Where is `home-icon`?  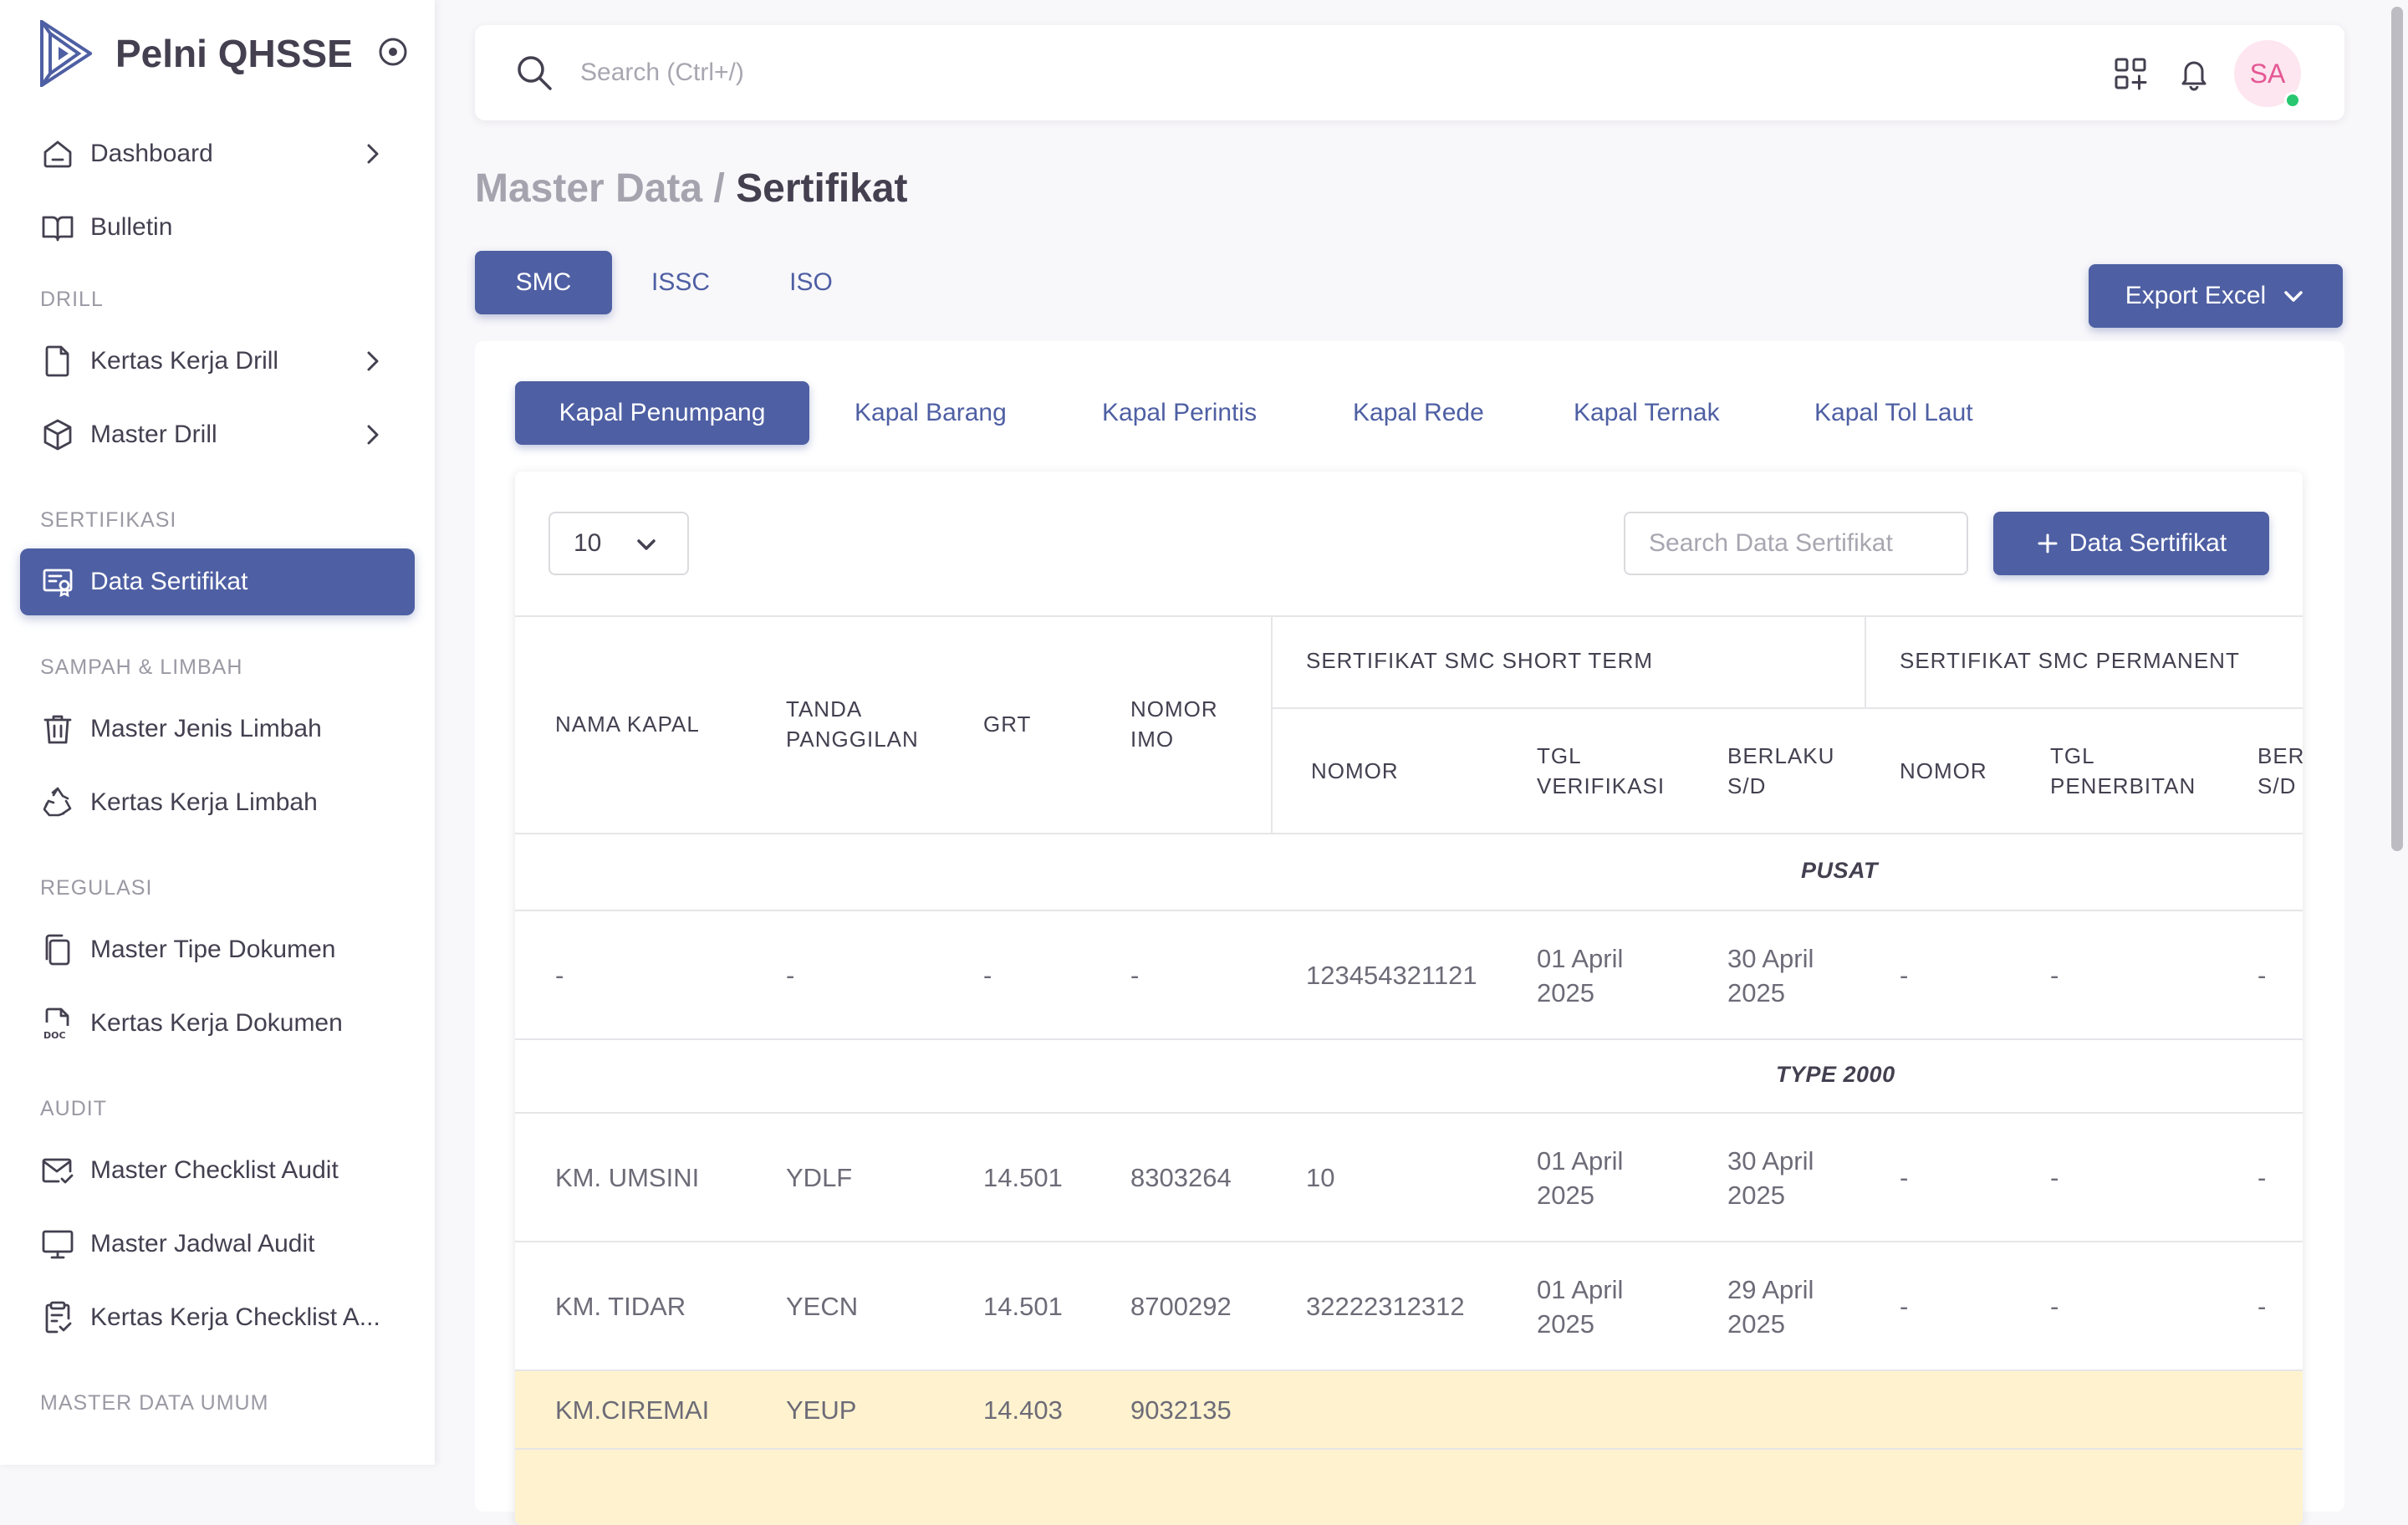 home-icon is located at coordinates (58, 154).